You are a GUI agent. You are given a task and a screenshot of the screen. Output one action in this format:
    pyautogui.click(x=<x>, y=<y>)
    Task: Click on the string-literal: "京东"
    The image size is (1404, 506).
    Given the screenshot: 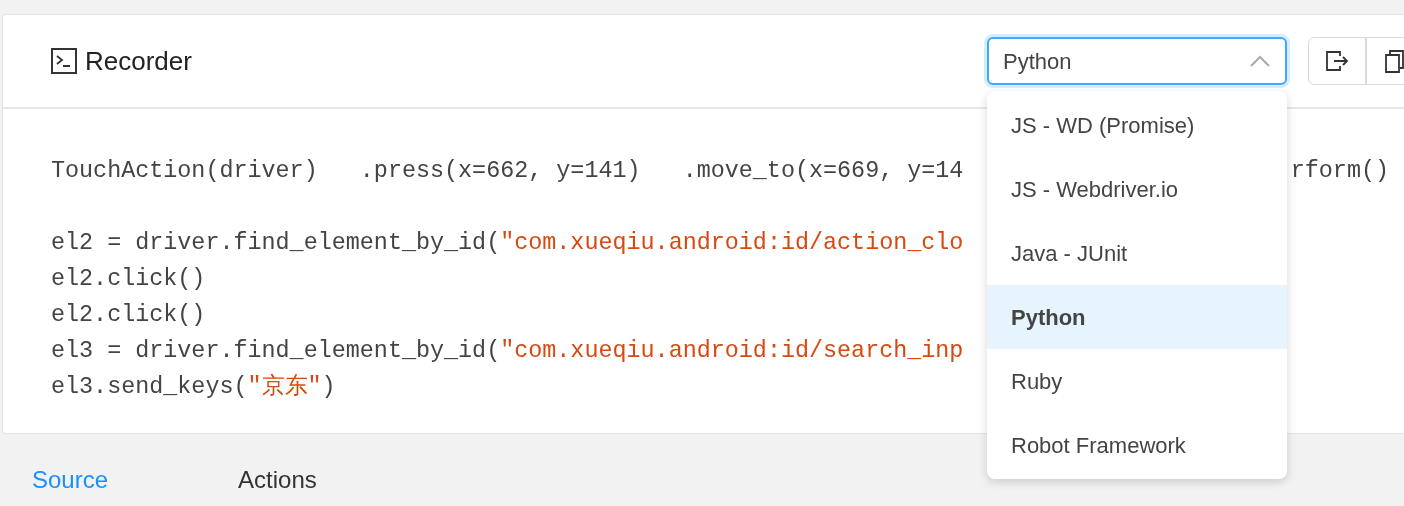 What is the action you would take?
    pyautogui.click(x=284, y=387)
    